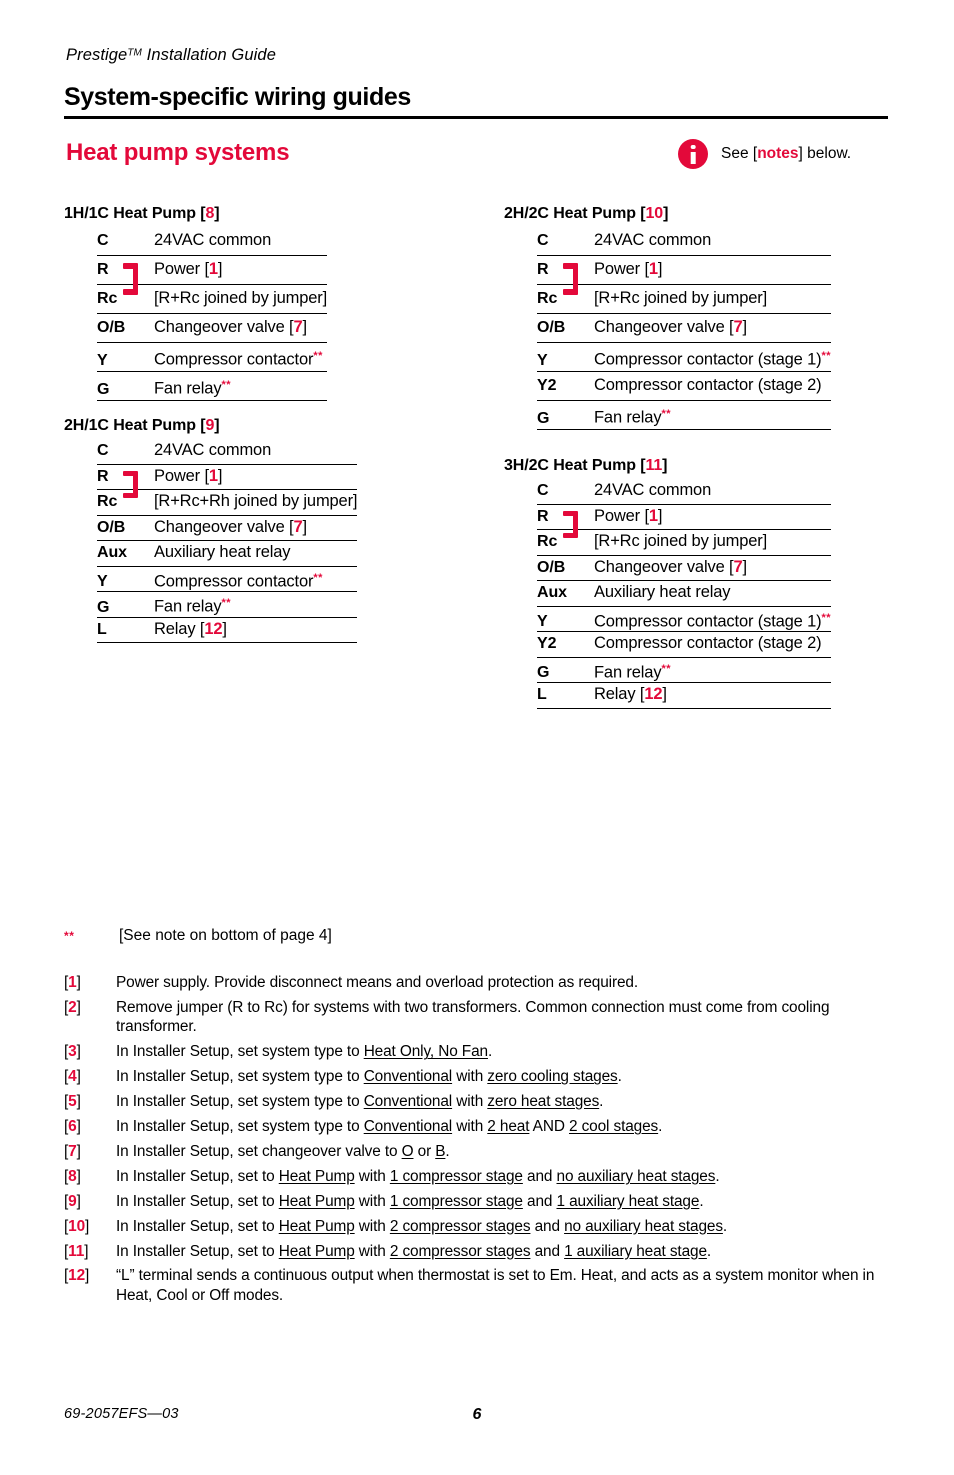 The image size is (954, 1475). Describe the element at coordinates (654, 213) in the screenshot. I see `wiring-table-note-ref: 10` at that location.